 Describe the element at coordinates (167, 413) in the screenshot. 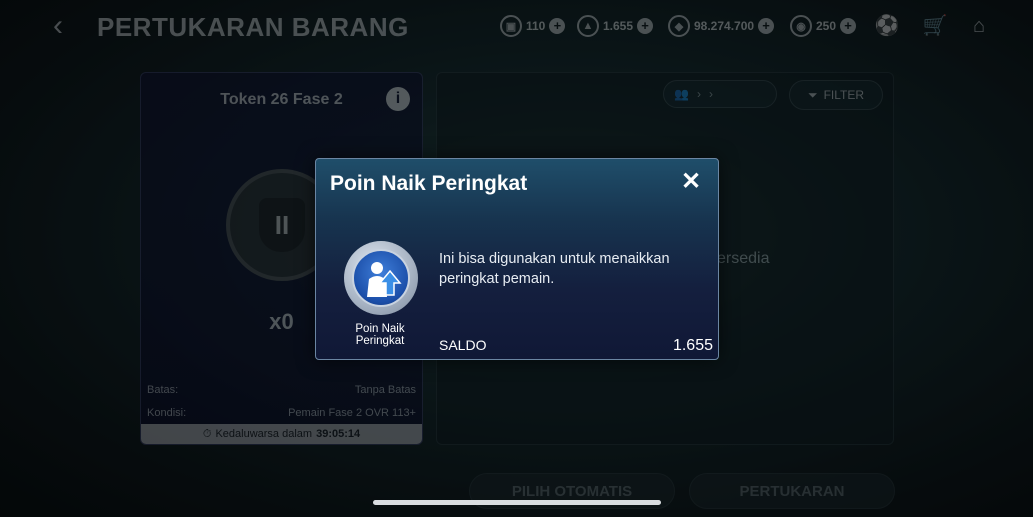

I see `condition-label: Kondisi:` at that location.